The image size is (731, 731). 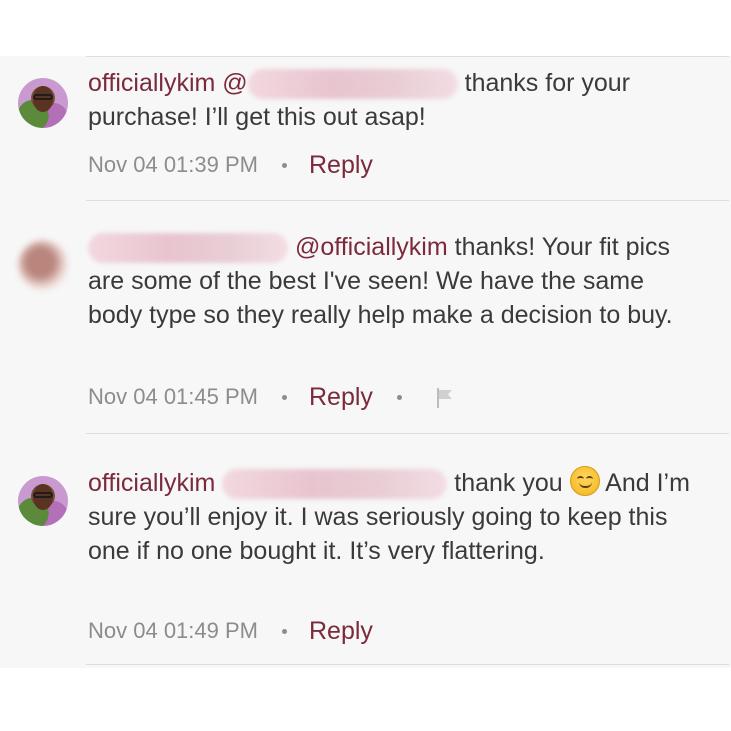 I want to click on timestamp: Nov 04 01:39 PM, so click(x=173, y=164).